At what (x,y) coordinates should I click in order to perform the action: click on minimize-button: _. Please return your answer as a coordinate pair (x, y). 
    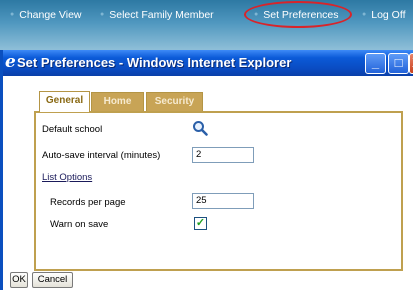
    Looking at the image, I should click on (375, 63).